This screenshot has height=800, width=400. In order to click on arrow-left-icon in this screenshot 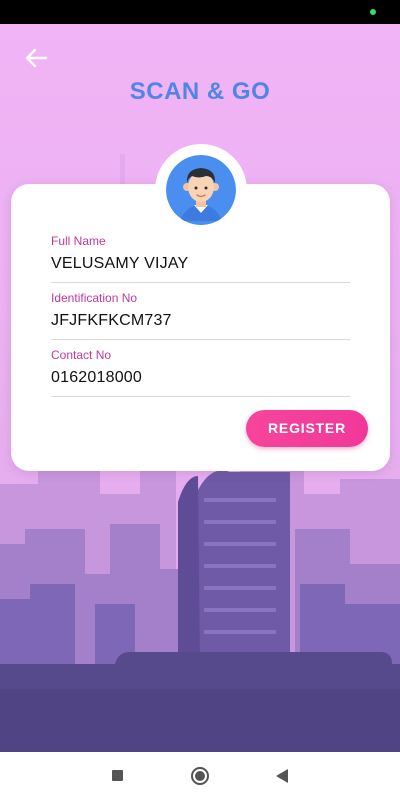, I will do `click(36, 58)`.